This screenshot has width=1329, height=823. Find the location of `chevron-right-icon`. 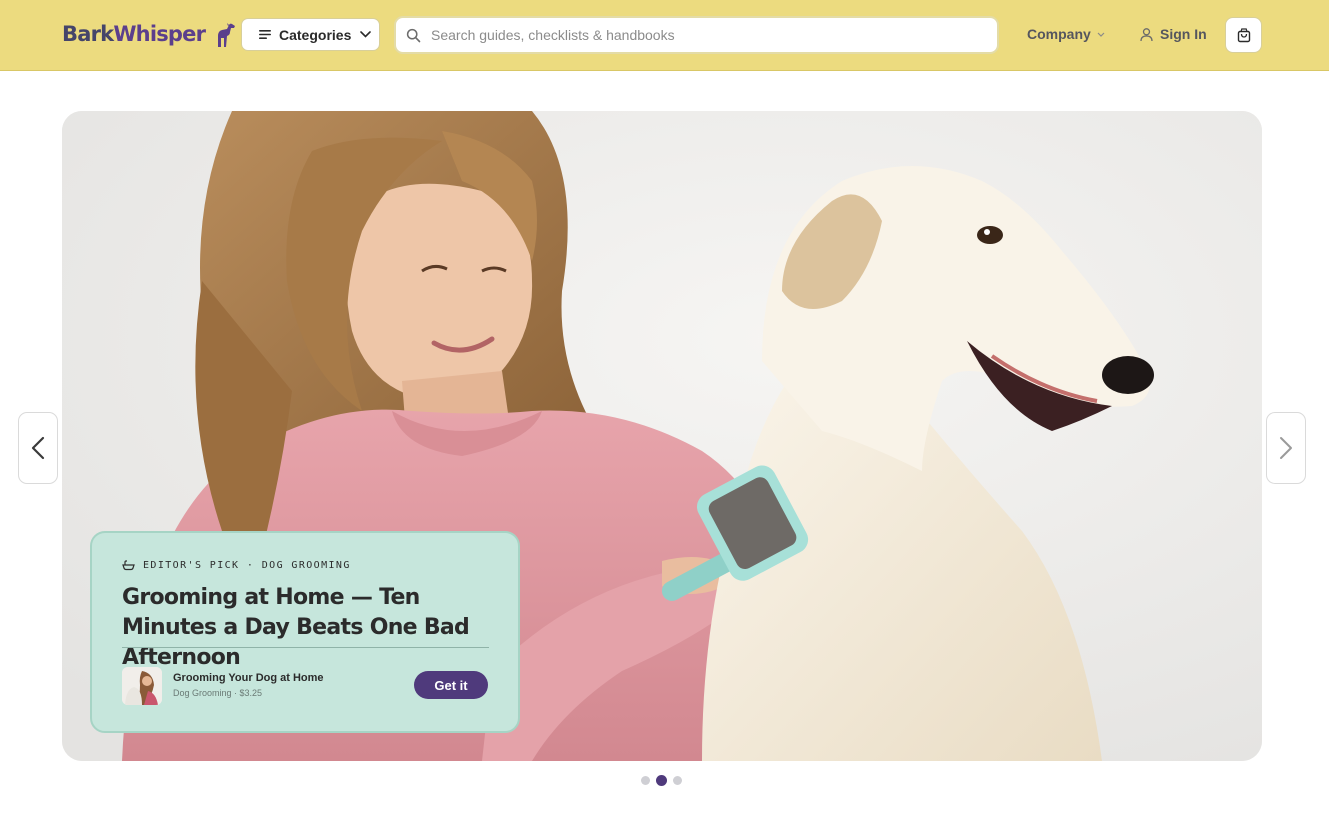

chevron-right-icon is located at coordinates (1286, 448).